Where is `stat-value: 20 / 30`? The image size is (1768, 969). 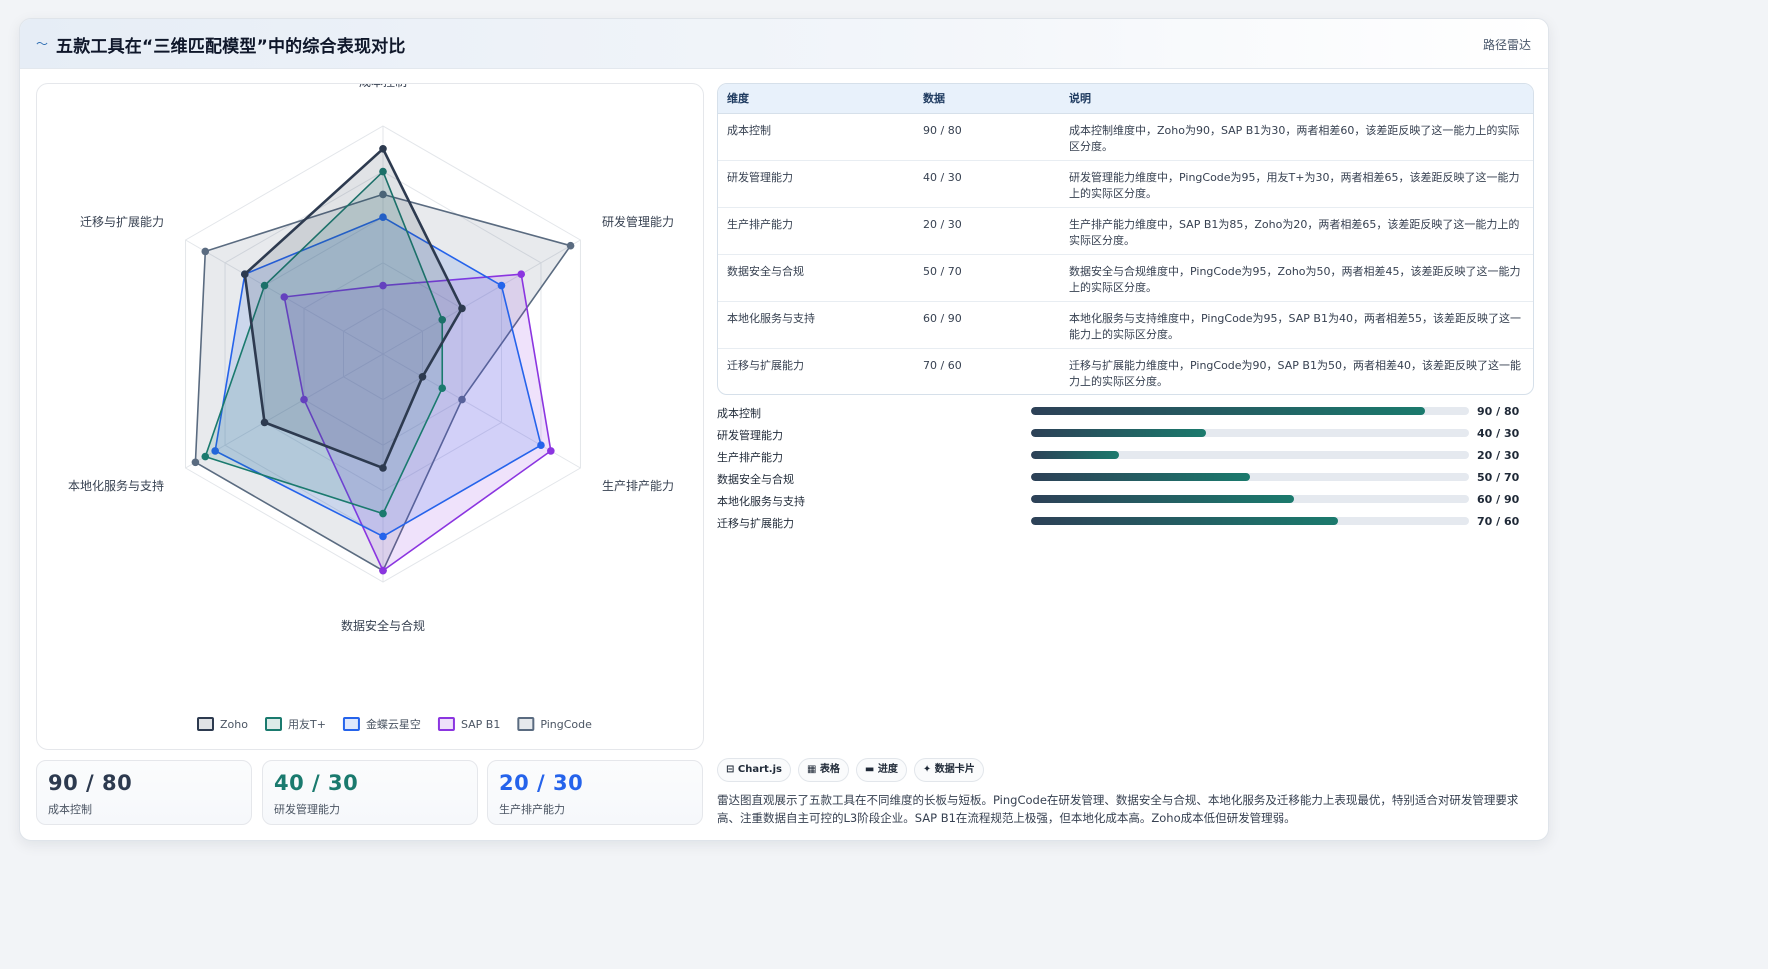
stat-value: 20 / 30 is located at coordinates (541, 783).